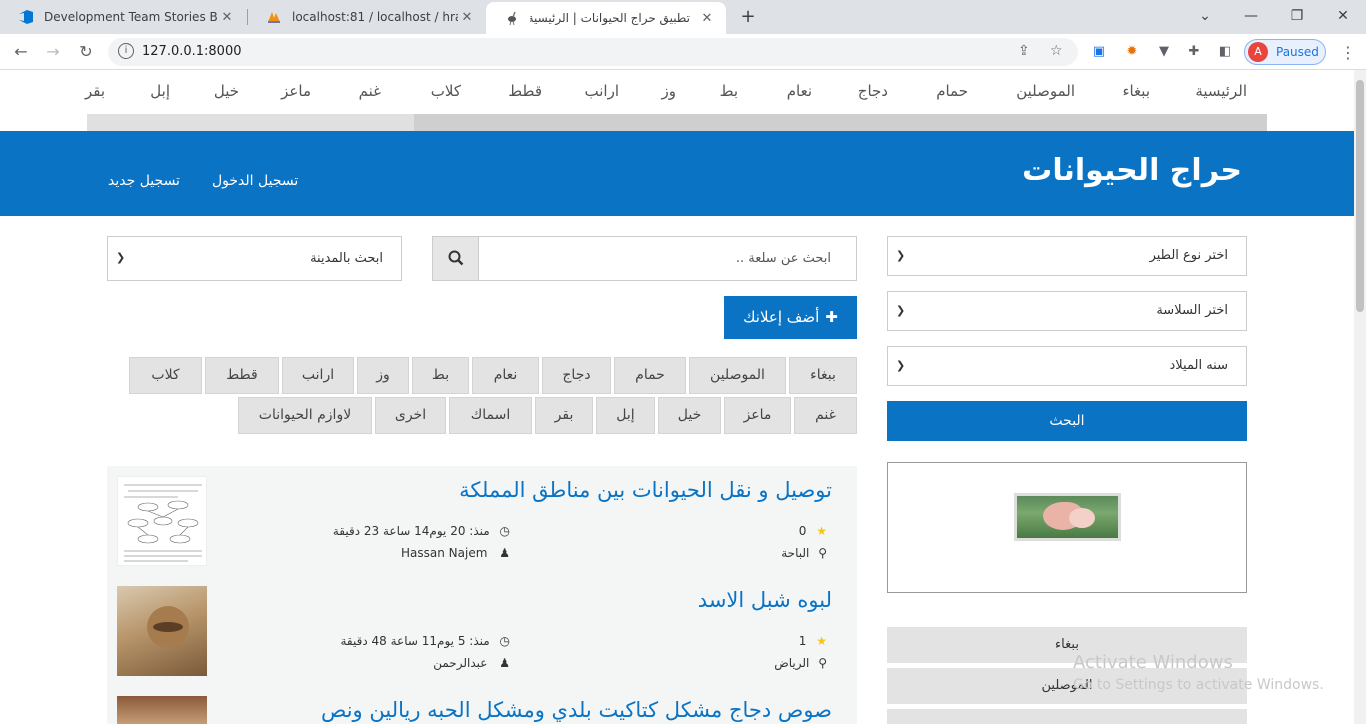 The height and width of the screenshot is (724, 1366). What do you see at coordinates (1194, 52) in the screenshot?
I see `puzzle-extensions-icon: ✚` at bounding box center [1194, 52].